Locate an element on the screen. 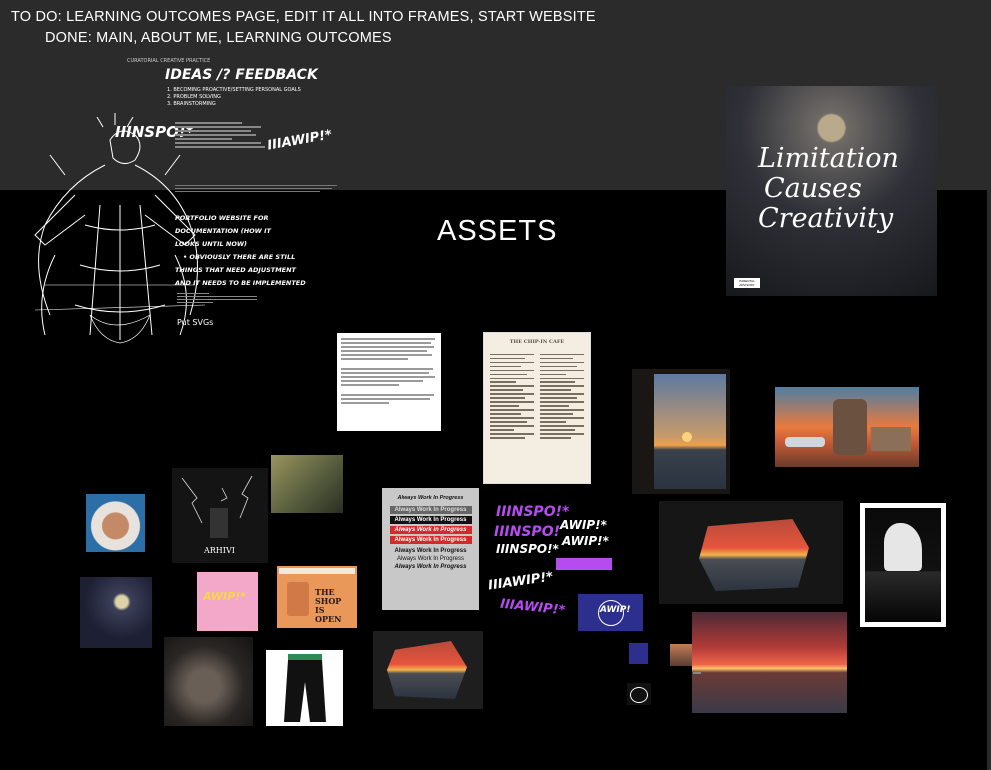 This screenshot has height=770, width=991. sketch-portfolio-line: DOCUMENTATION (HOW IT is located at coordinates (223, 231).